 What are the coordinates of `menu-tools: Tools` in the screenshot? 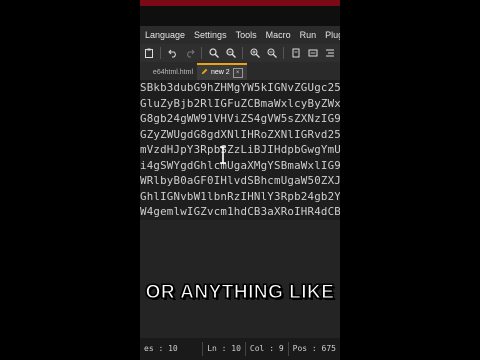 It's located at (246, 35).